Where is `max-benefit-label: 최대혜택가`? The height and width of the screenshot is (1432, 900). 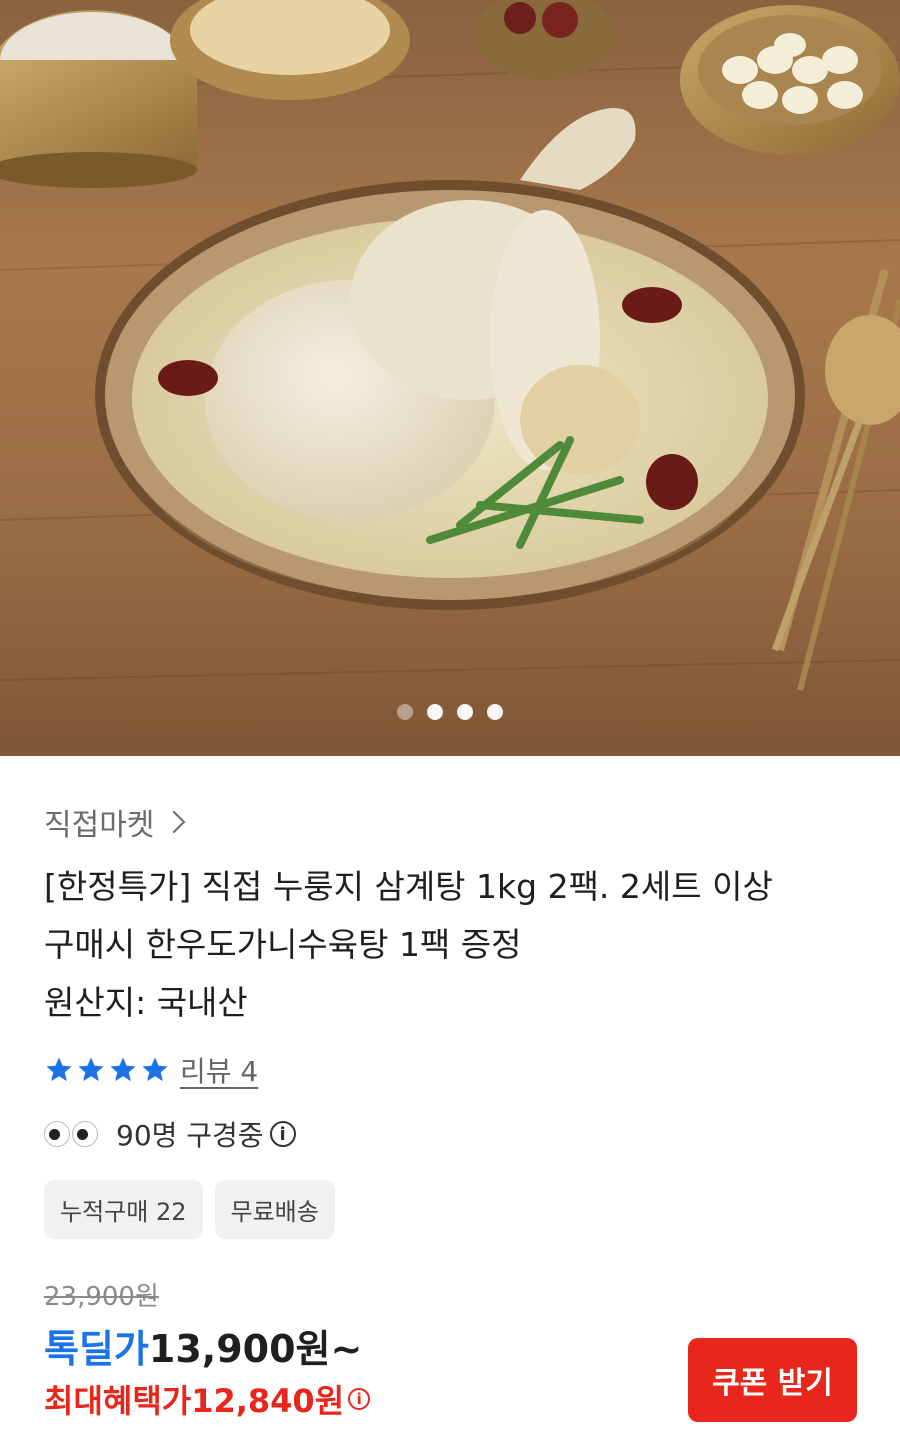
max-benefit-label: 최대혜택가 is located at coordinates (118, 1401).